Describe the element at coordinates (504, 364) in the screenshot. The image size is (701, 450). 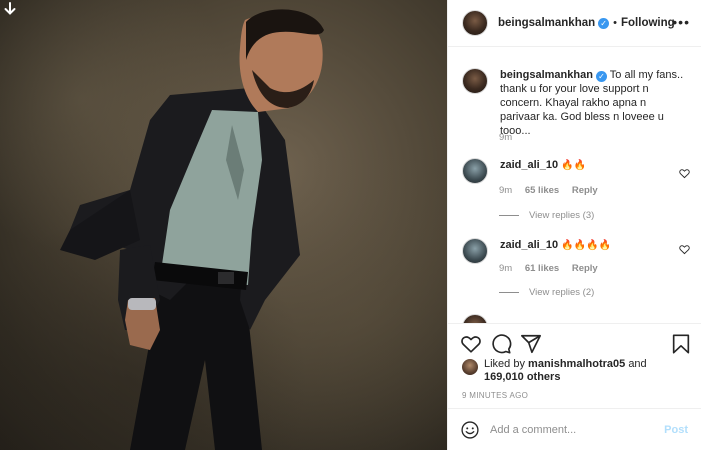
I see `liked-by-prefix: Liked by` at that location.